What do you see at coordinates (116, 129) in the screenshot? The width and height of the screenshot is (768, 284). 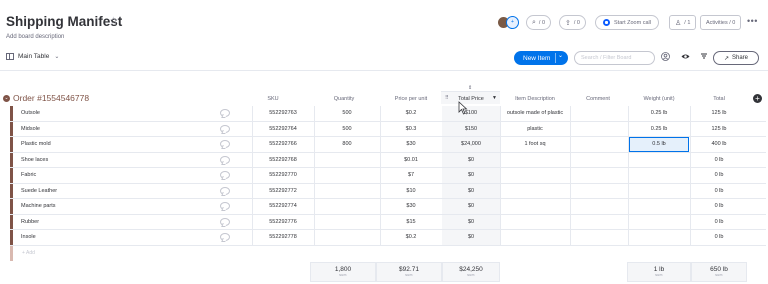 I see `item-name: Midsole` at bounding box center [116, 129].